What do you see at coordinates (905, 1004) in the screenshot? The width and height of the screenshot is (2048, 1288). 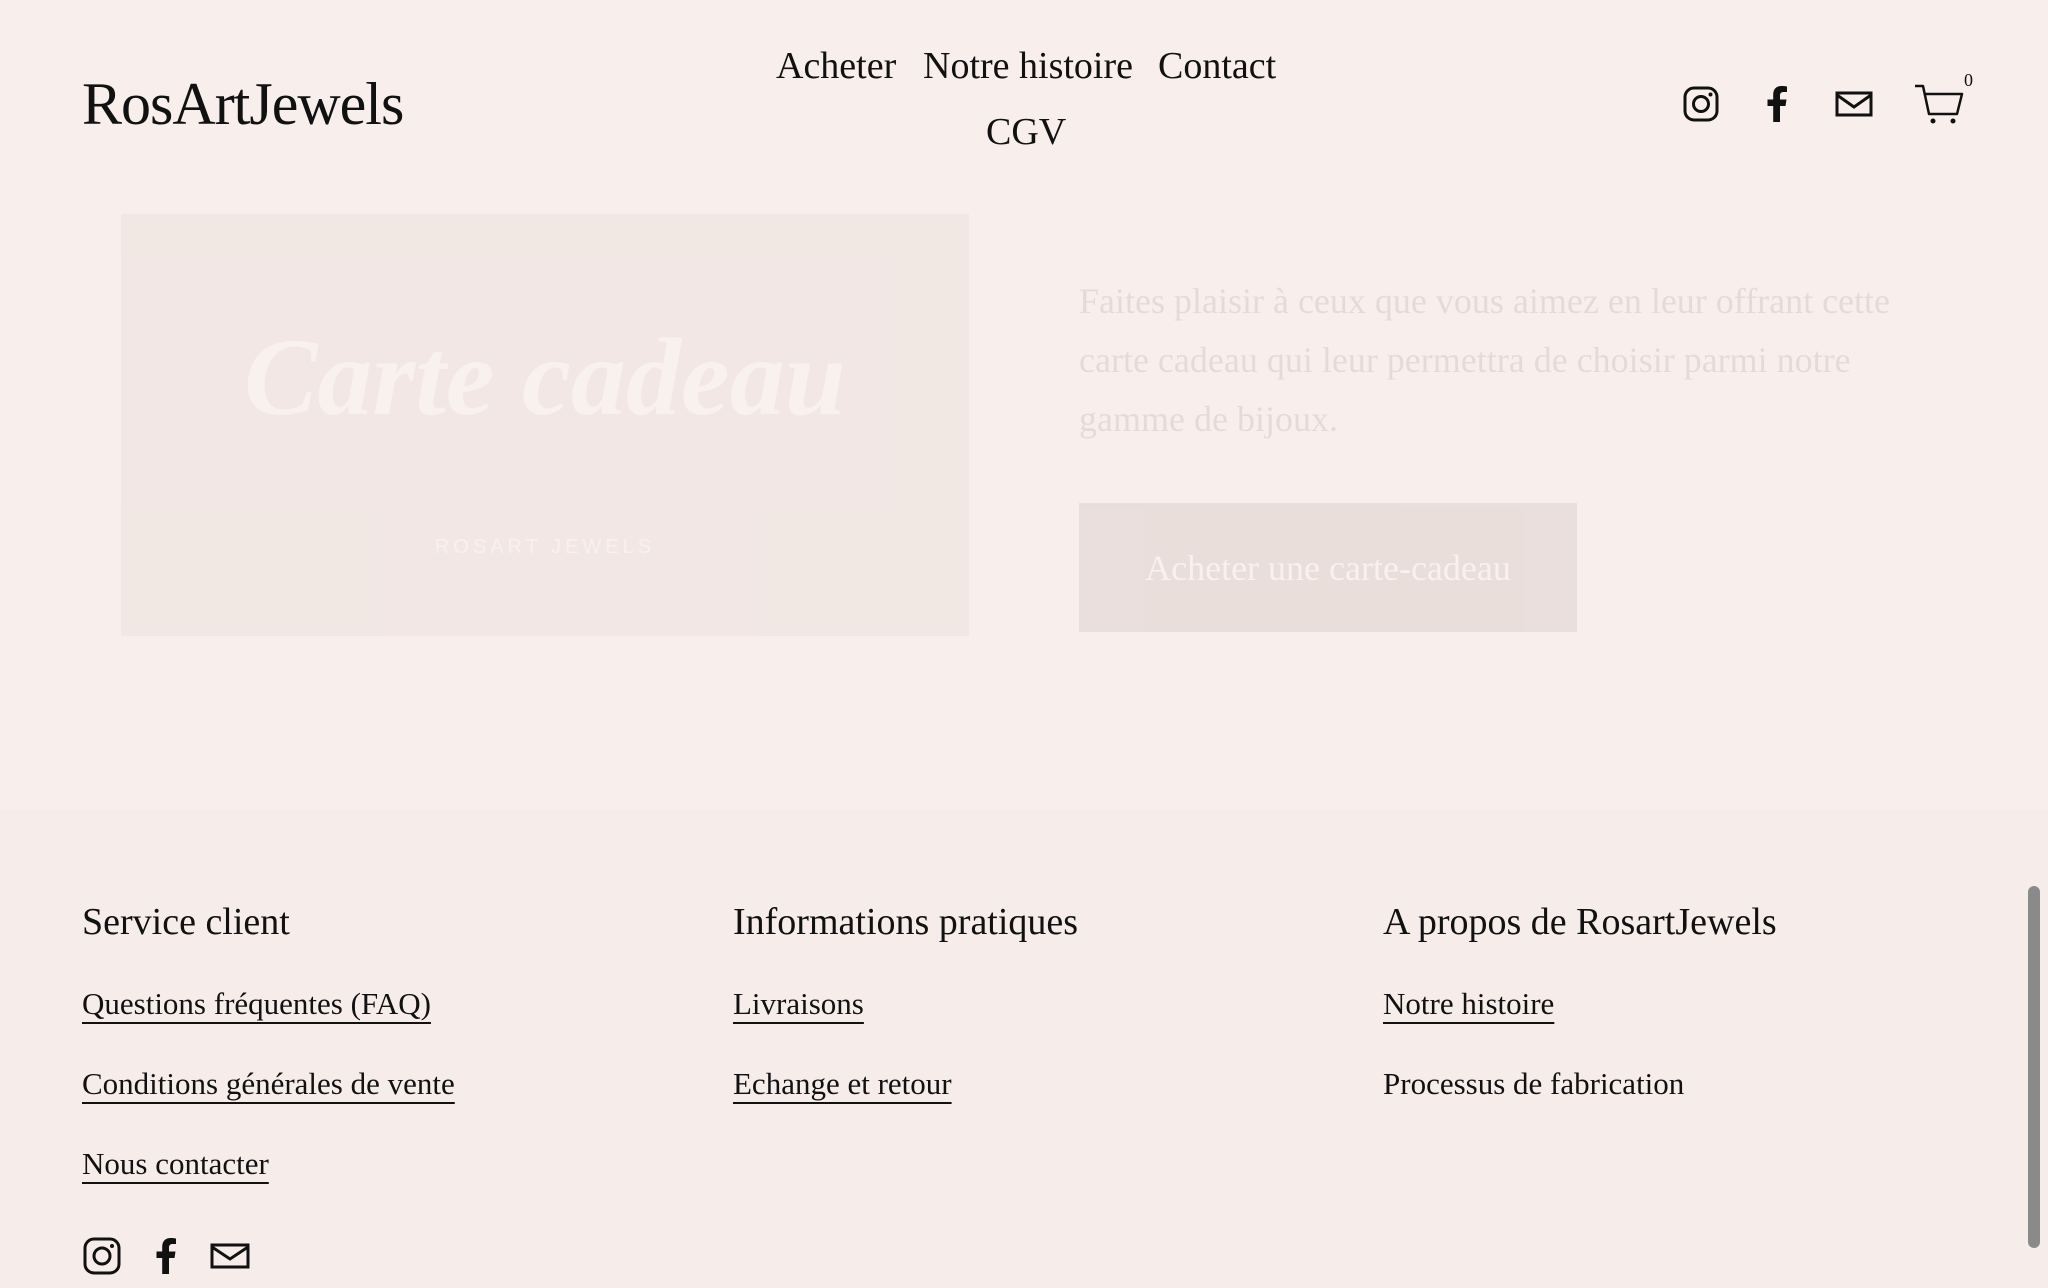 I see `link-livraisons: Livraisons` at bounding box center [905, 1004].